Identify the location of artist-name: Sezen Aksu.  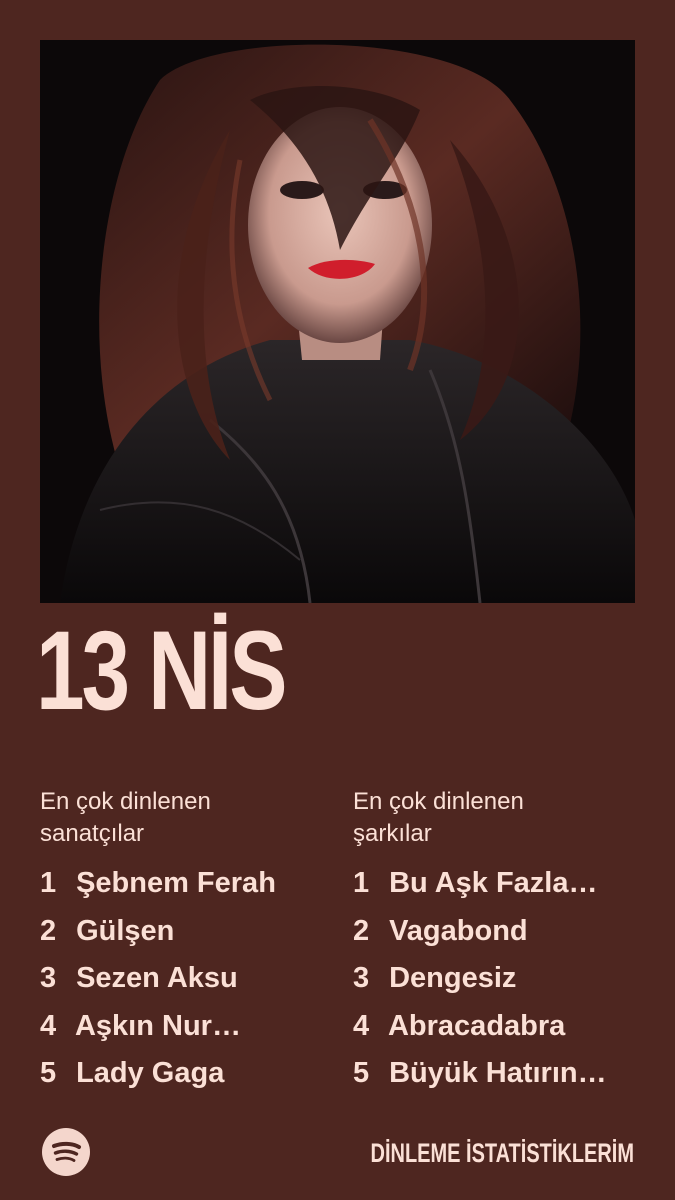
(157, 978).